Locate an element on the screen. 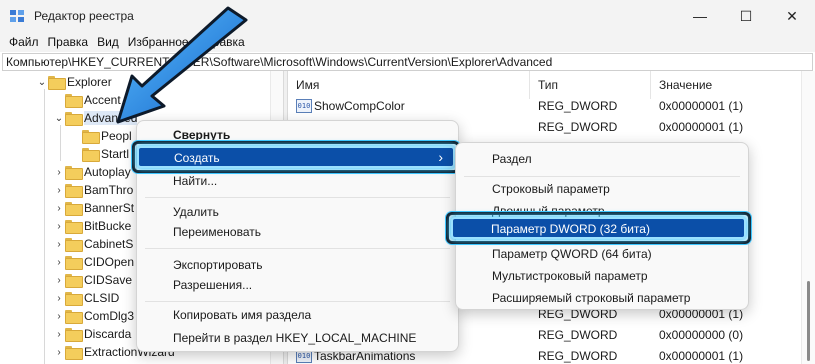 This screenshot has width=815, height=364. column-header-type: Тип is located at coordinates (590, 85).